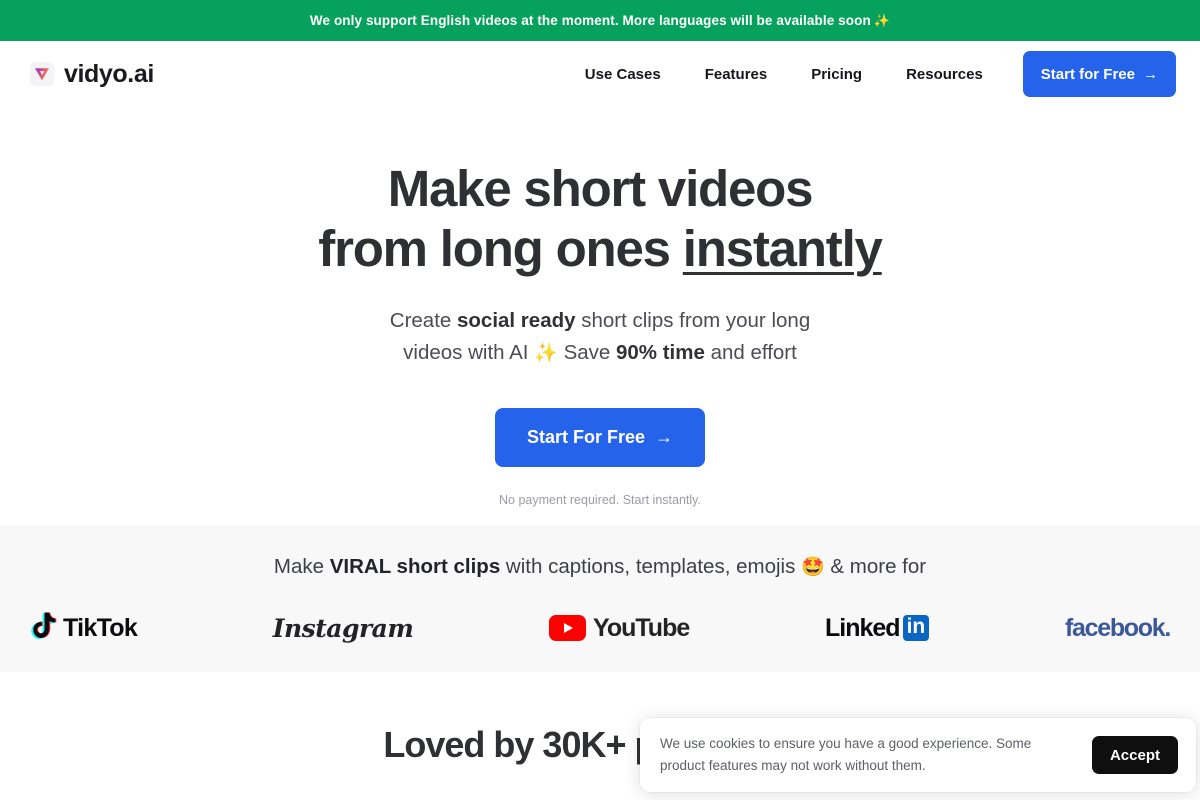 This screenshot has width=1200, height=800. I want to click on hero-sub-d: videos with AI, so click(469, 352).